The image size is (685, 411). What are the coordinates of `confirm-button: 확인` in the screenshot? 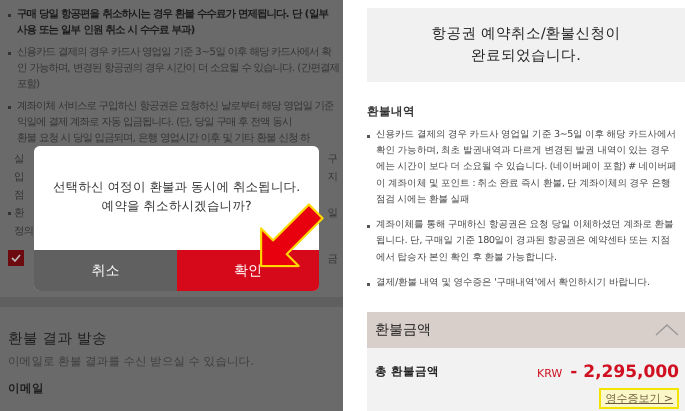 It's located at (247, 270).